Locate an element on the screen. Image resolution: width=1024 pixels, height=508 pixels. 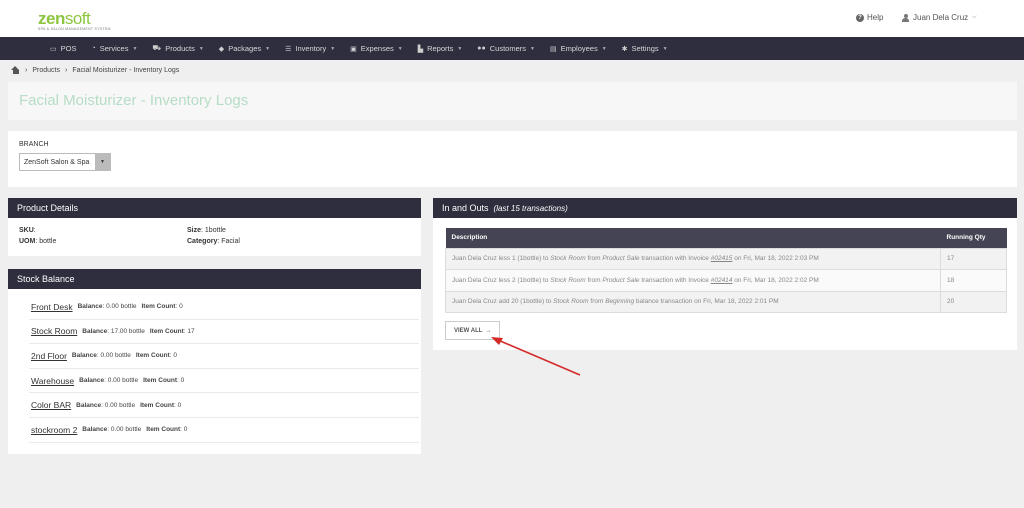
stock-location-link: stockroom 2 is located at coordinates (54, 430).